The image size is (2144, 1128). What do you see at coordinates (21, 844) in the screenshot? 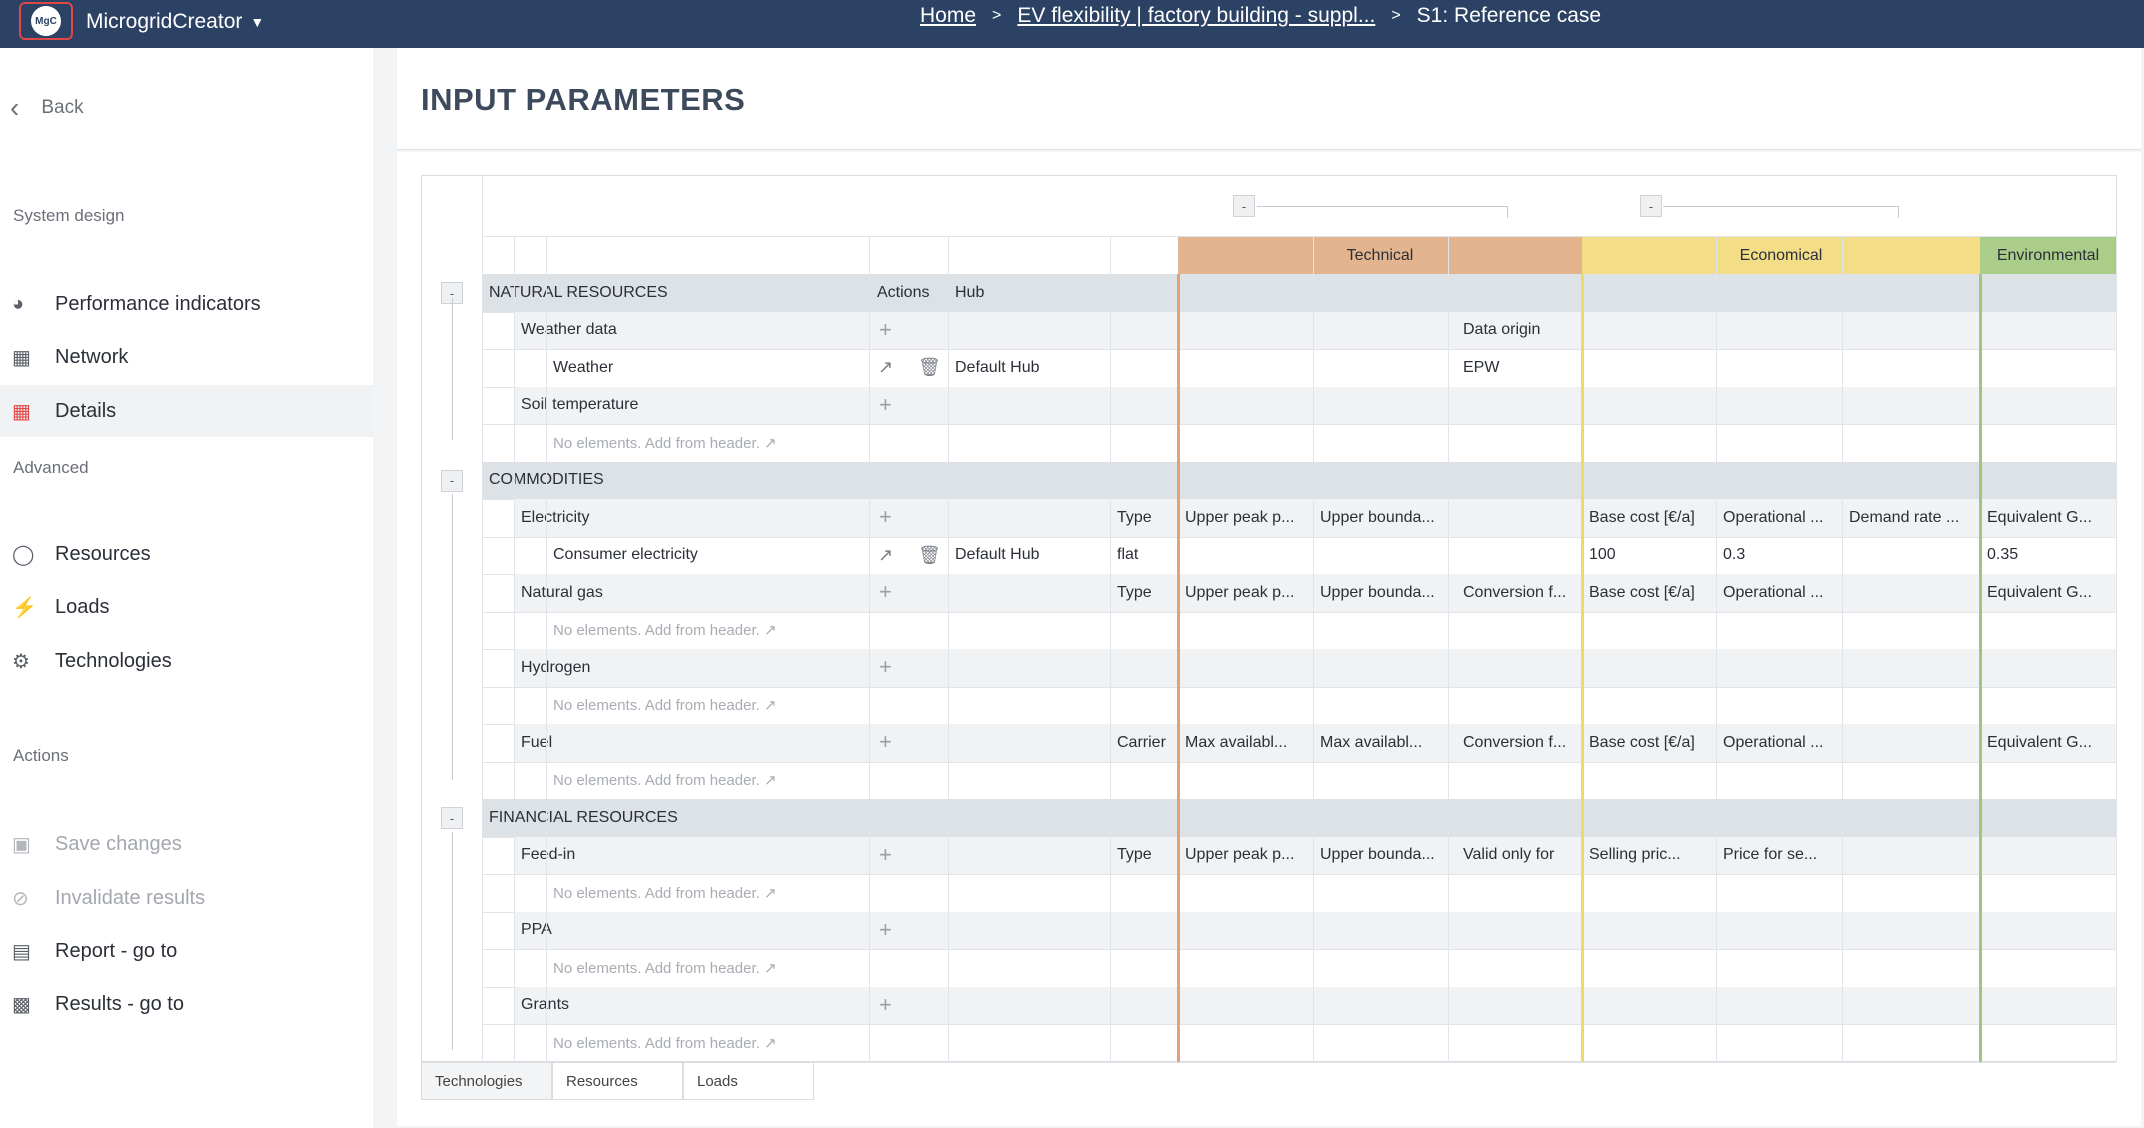
I see `save-icon: ▣` at bounding box center [21, 844].